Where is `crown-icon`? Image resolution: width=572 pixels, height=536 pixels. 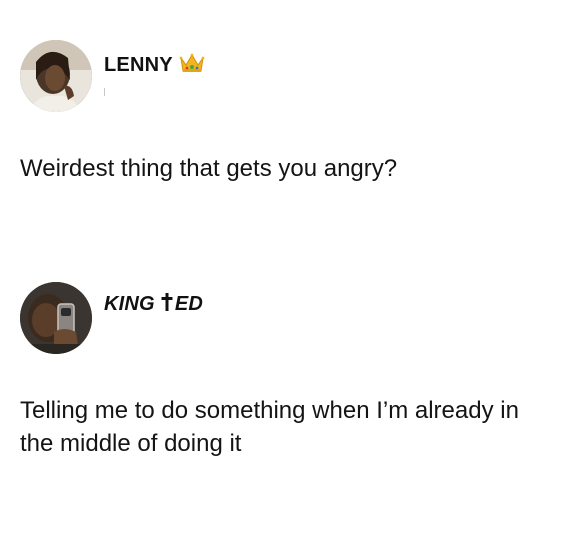
crown-icon is located at coordinates (192, 65).